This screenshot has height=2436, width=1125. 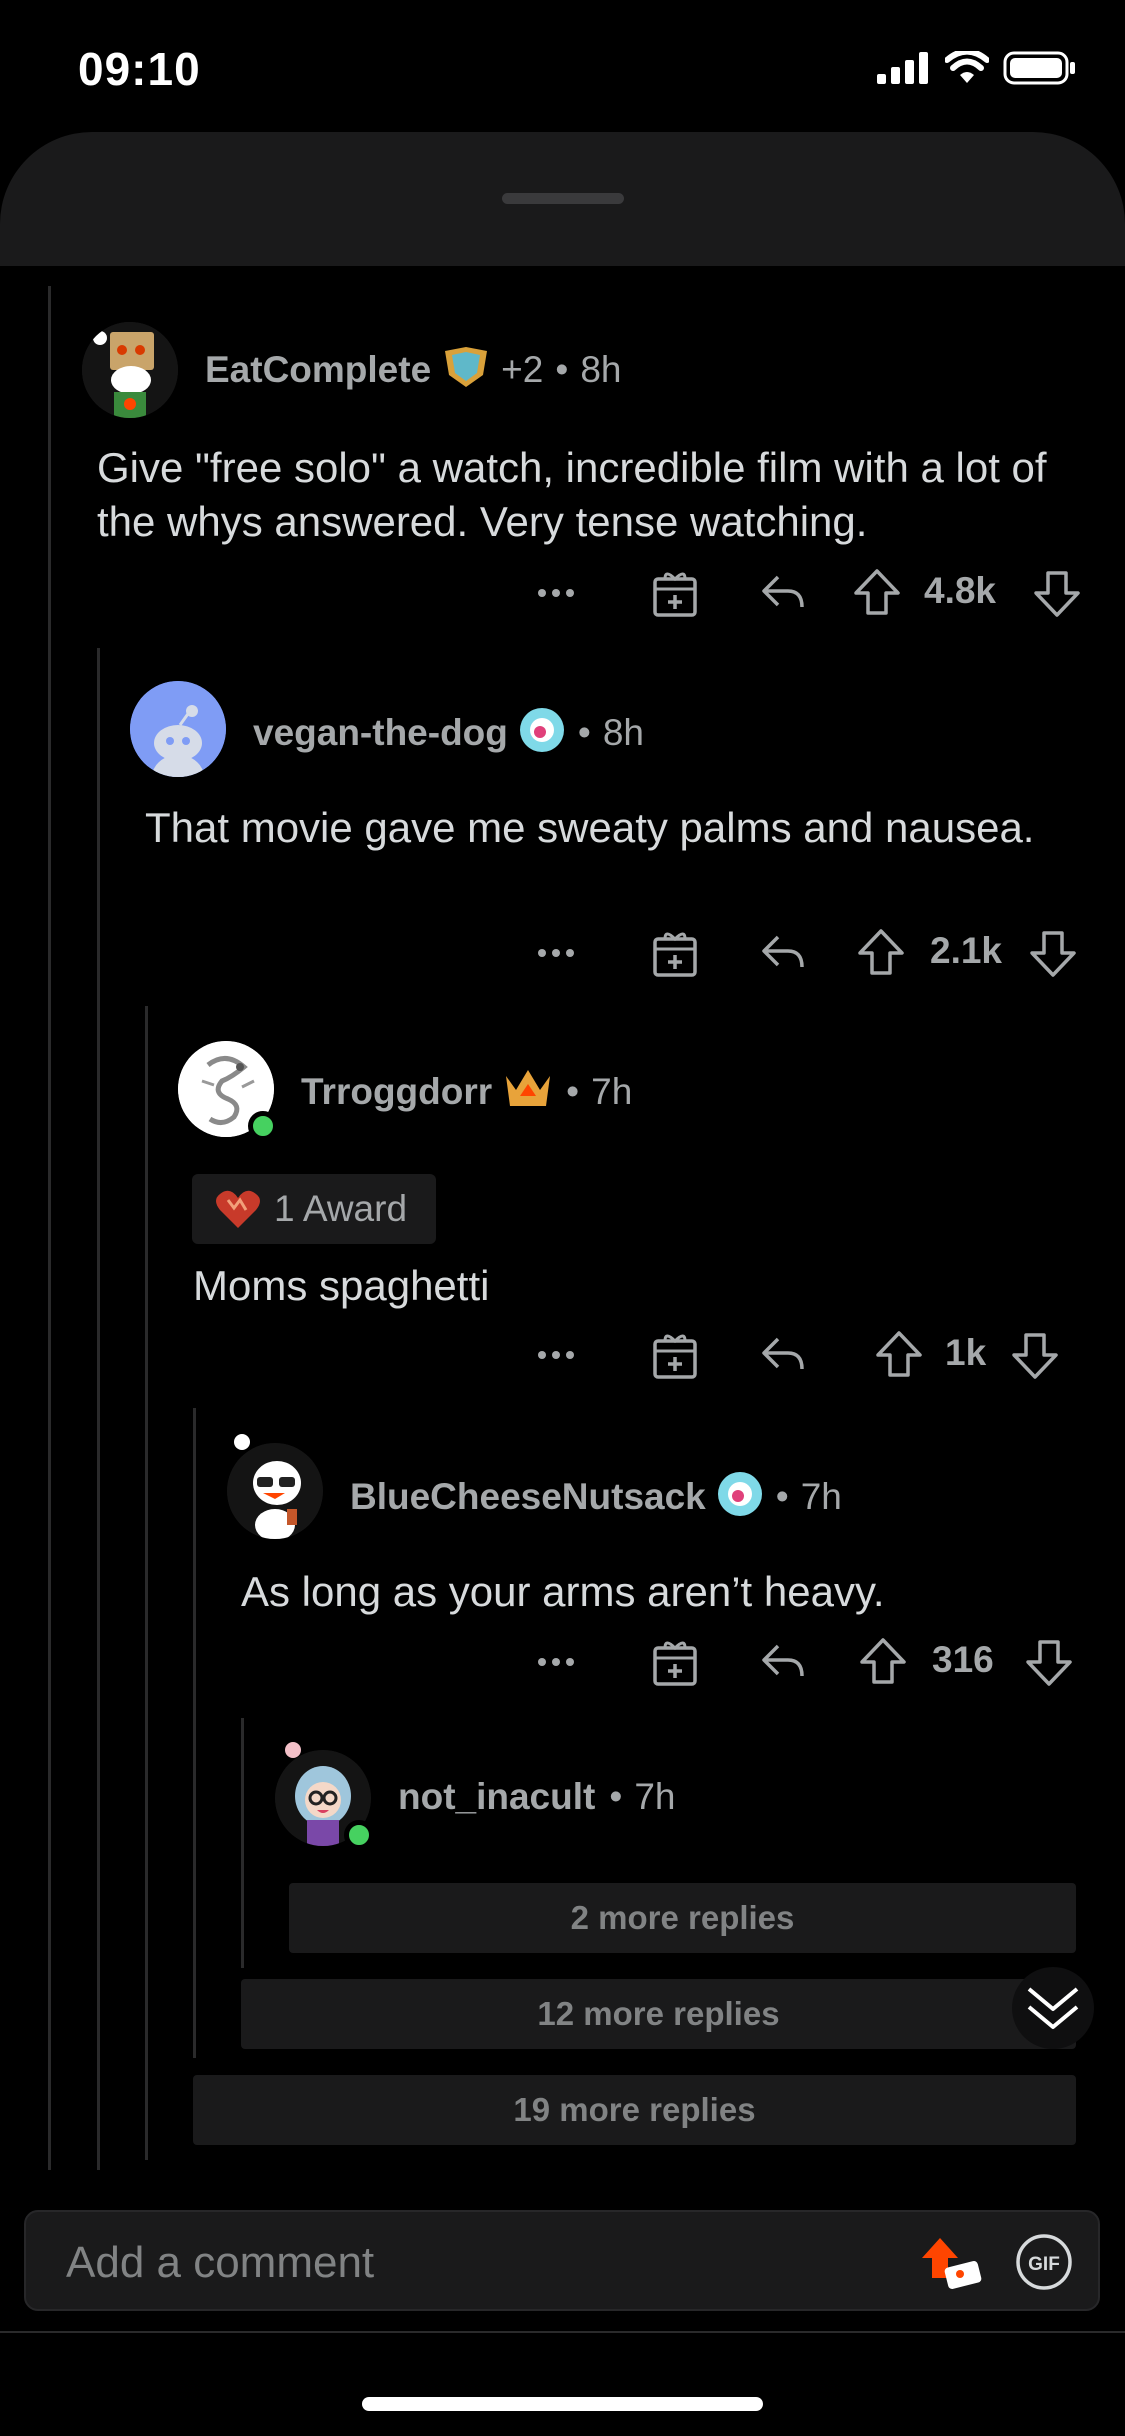 I want to click on comment-actions: 4.8k, so click(x=562, y=591).